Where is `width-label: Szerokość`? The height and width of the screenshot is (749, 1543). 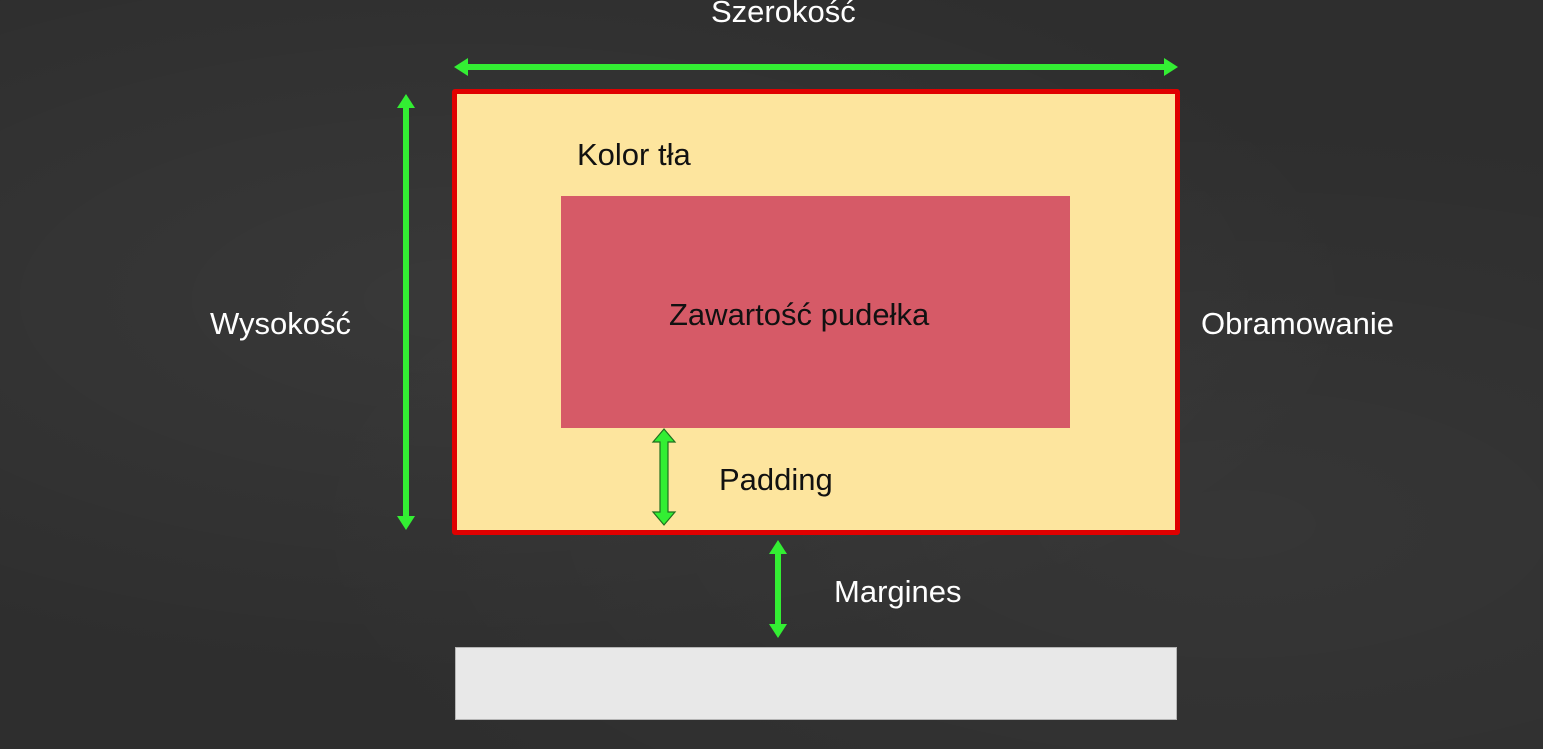
width-label: Szerokość is located at coordinates (783, 14).